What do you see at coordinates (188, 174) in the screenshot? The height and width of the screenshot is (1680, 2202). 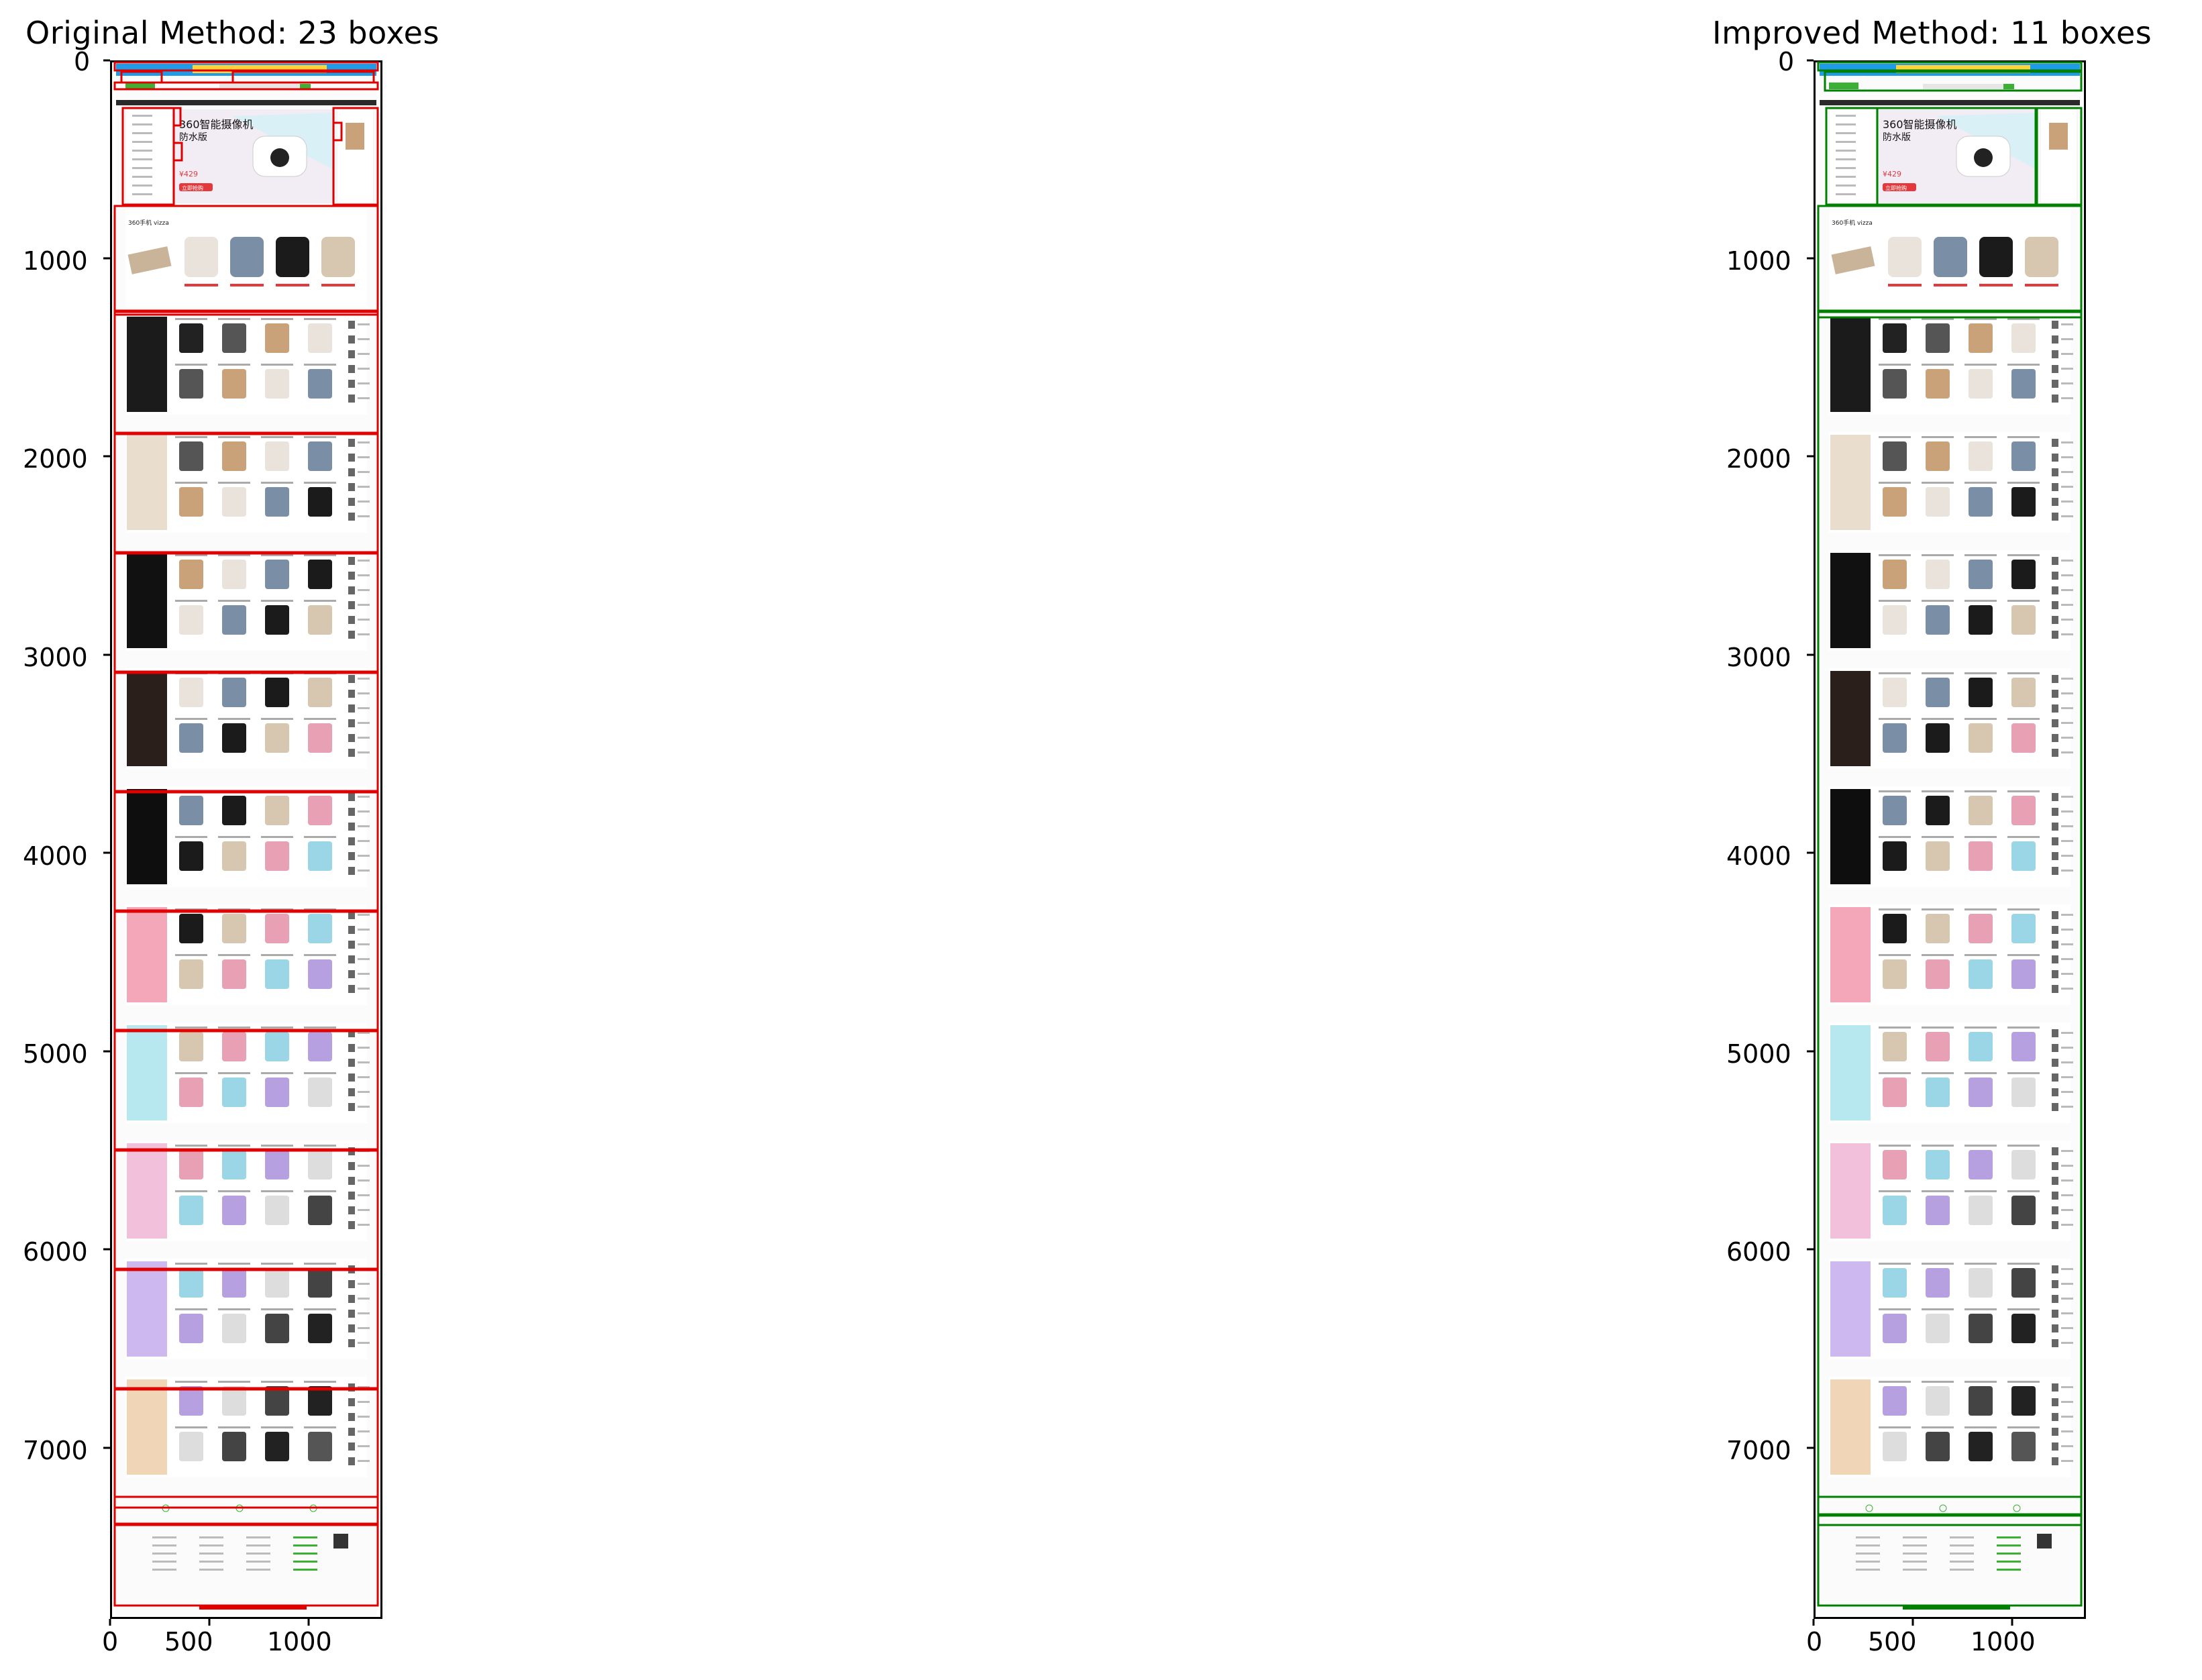 I see `original-hero-price: ¥429` at bounding box center [188, 174].